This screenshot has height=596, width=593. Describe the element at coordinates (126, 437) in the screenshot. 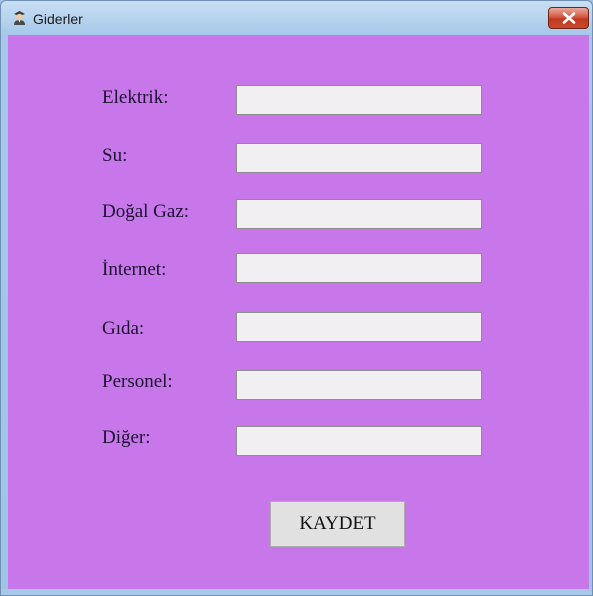

I see `label-diger: Diğer:` at that location.